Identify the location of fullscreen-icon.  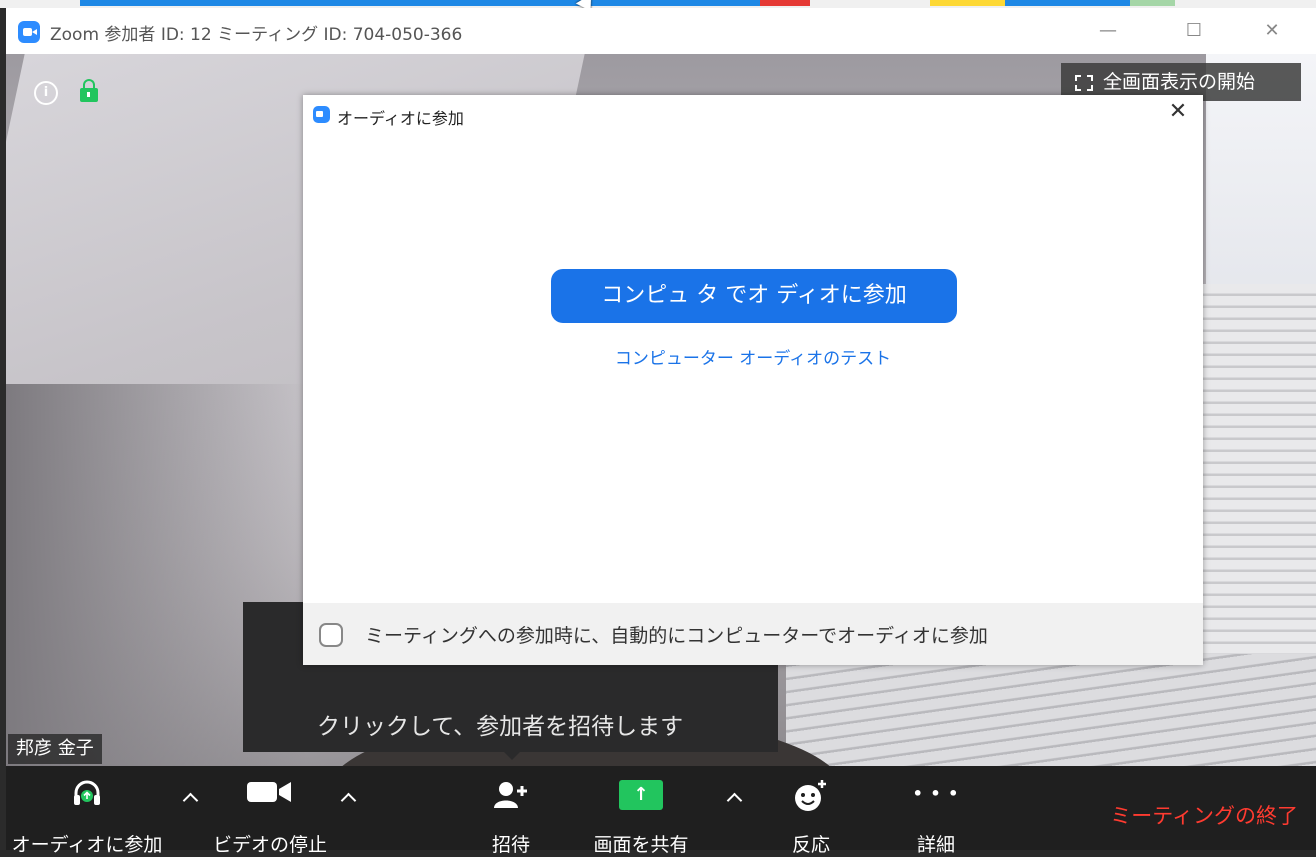
(1084, 82).